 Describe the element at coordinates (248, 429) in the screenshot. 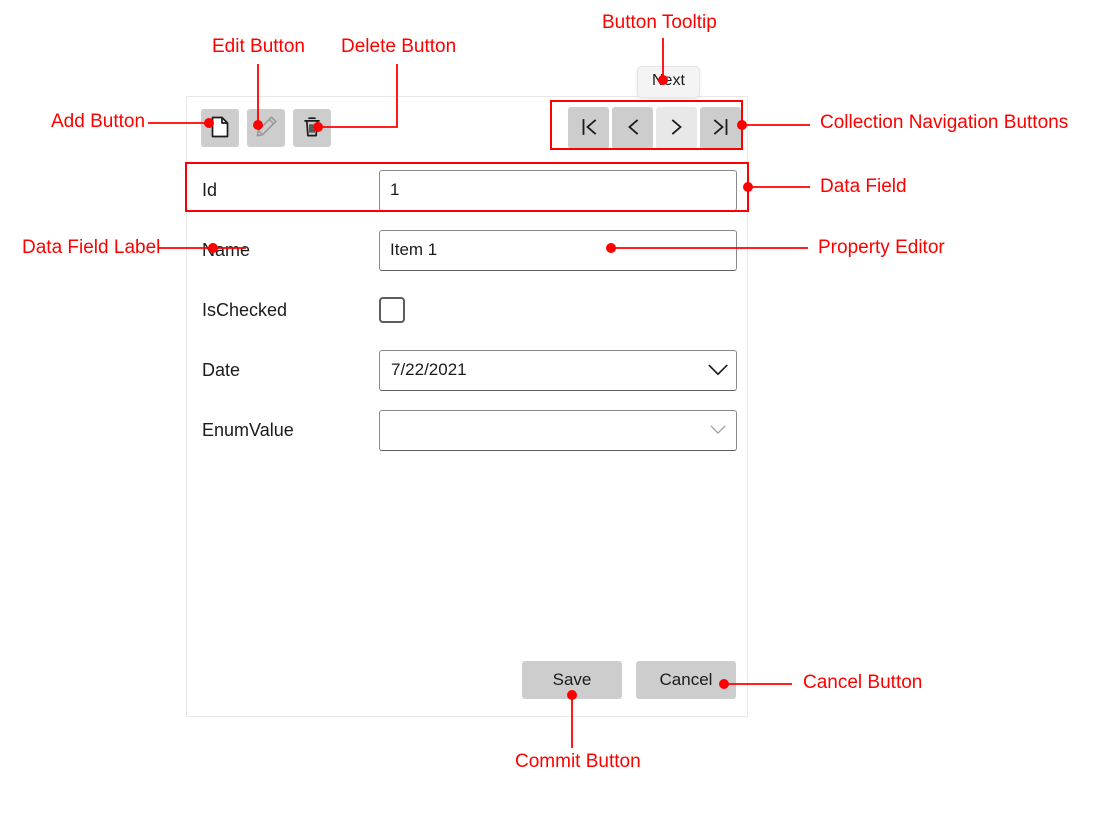

I see `data-field-label-enumvalue: EnumValue` at that location.